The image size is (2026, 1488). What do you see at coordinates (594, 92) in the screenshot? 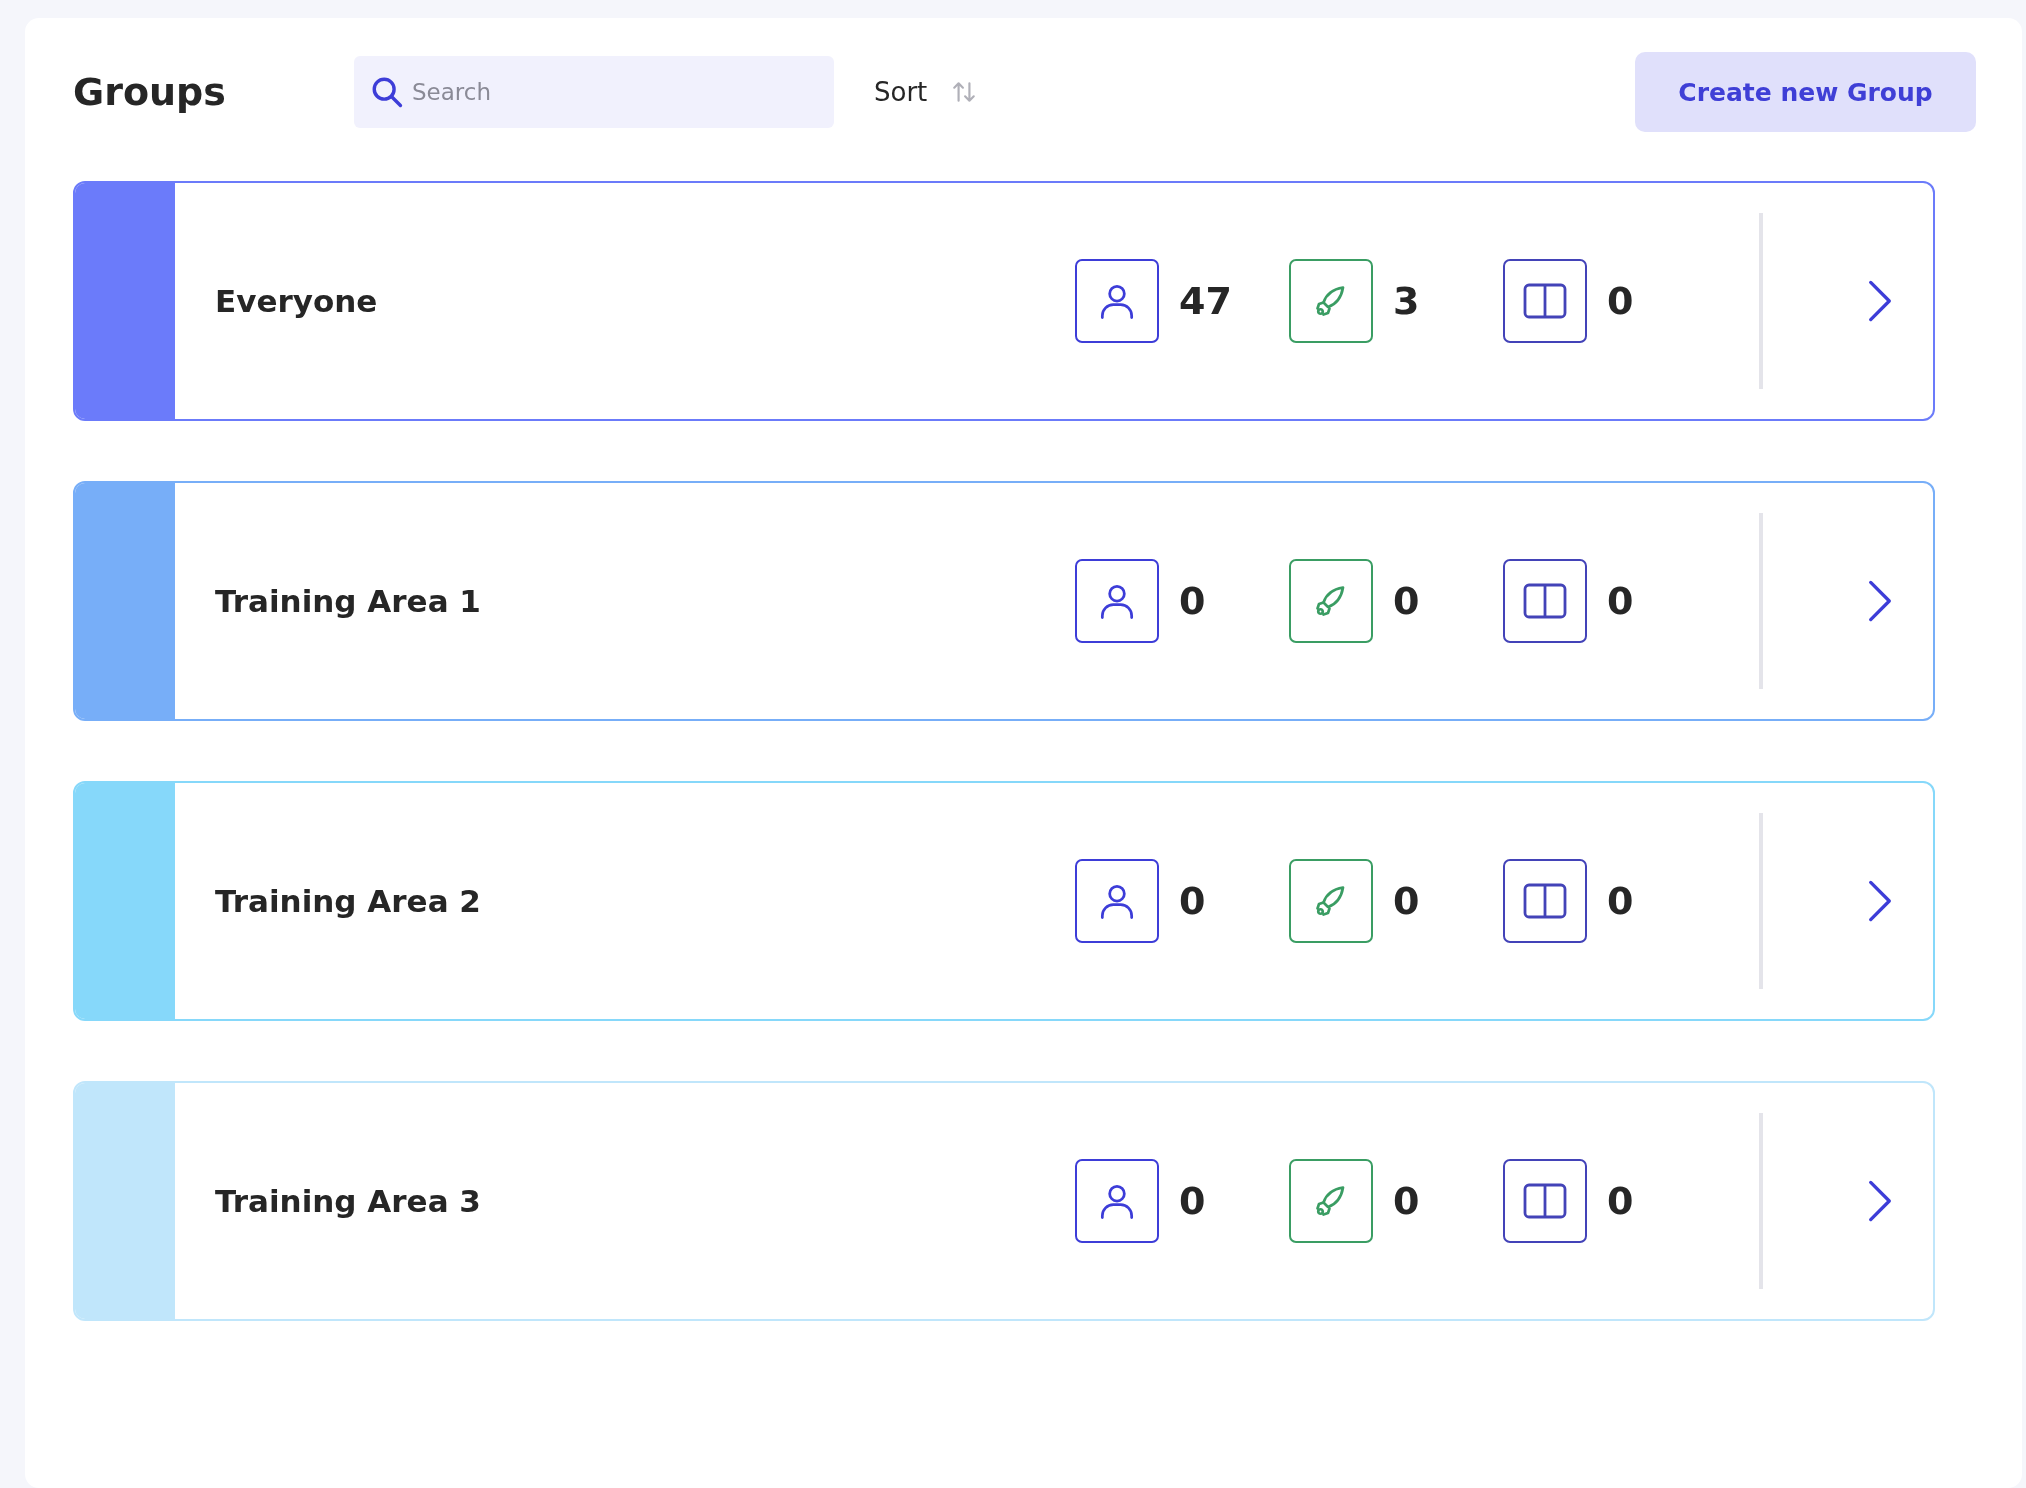
I see `search-field: Search` at bounding box center [594, 92].